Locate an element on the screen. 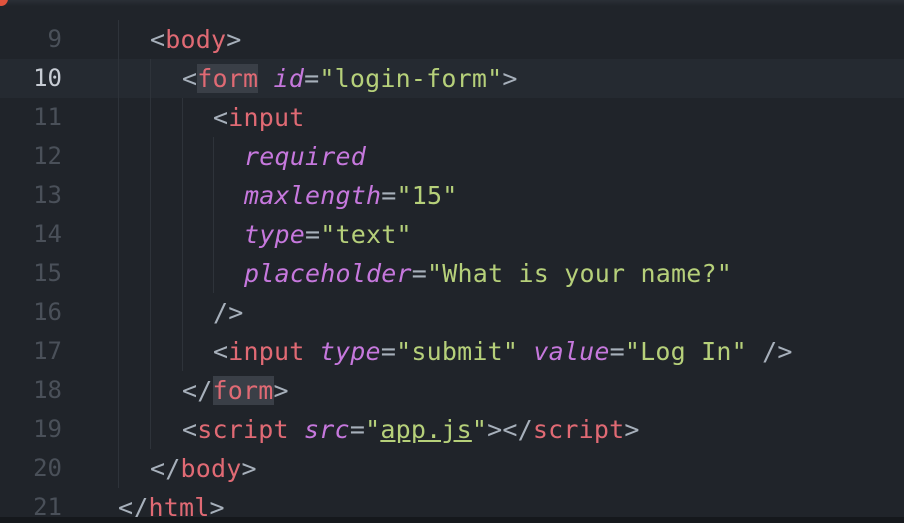  attr-name: maxlength is located at coordinates (313, 195).